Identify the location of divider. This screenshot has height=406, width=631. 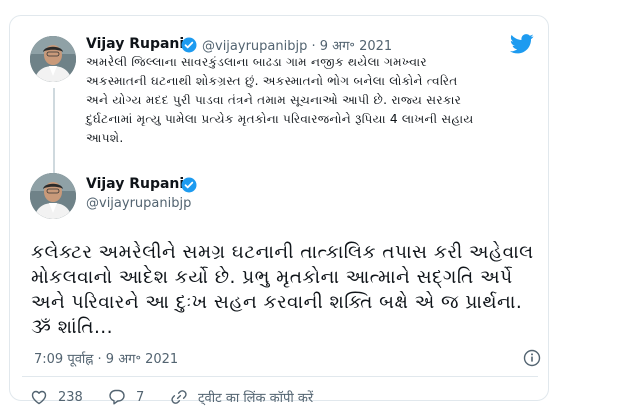
(280, 376).